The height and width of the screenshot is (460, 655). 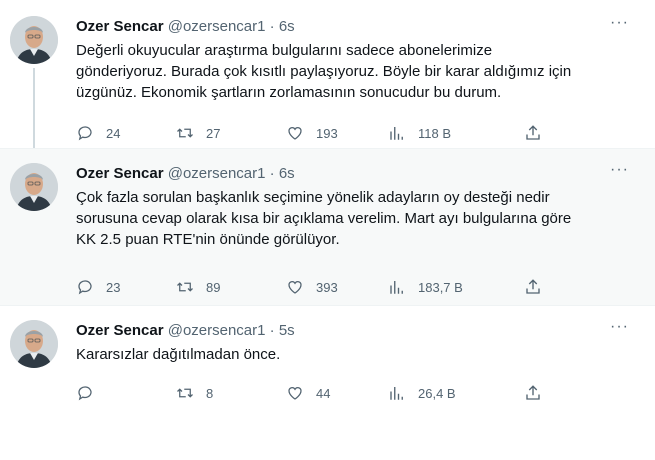 I want to click on reply-count: 24, so click(x=113, y=133).